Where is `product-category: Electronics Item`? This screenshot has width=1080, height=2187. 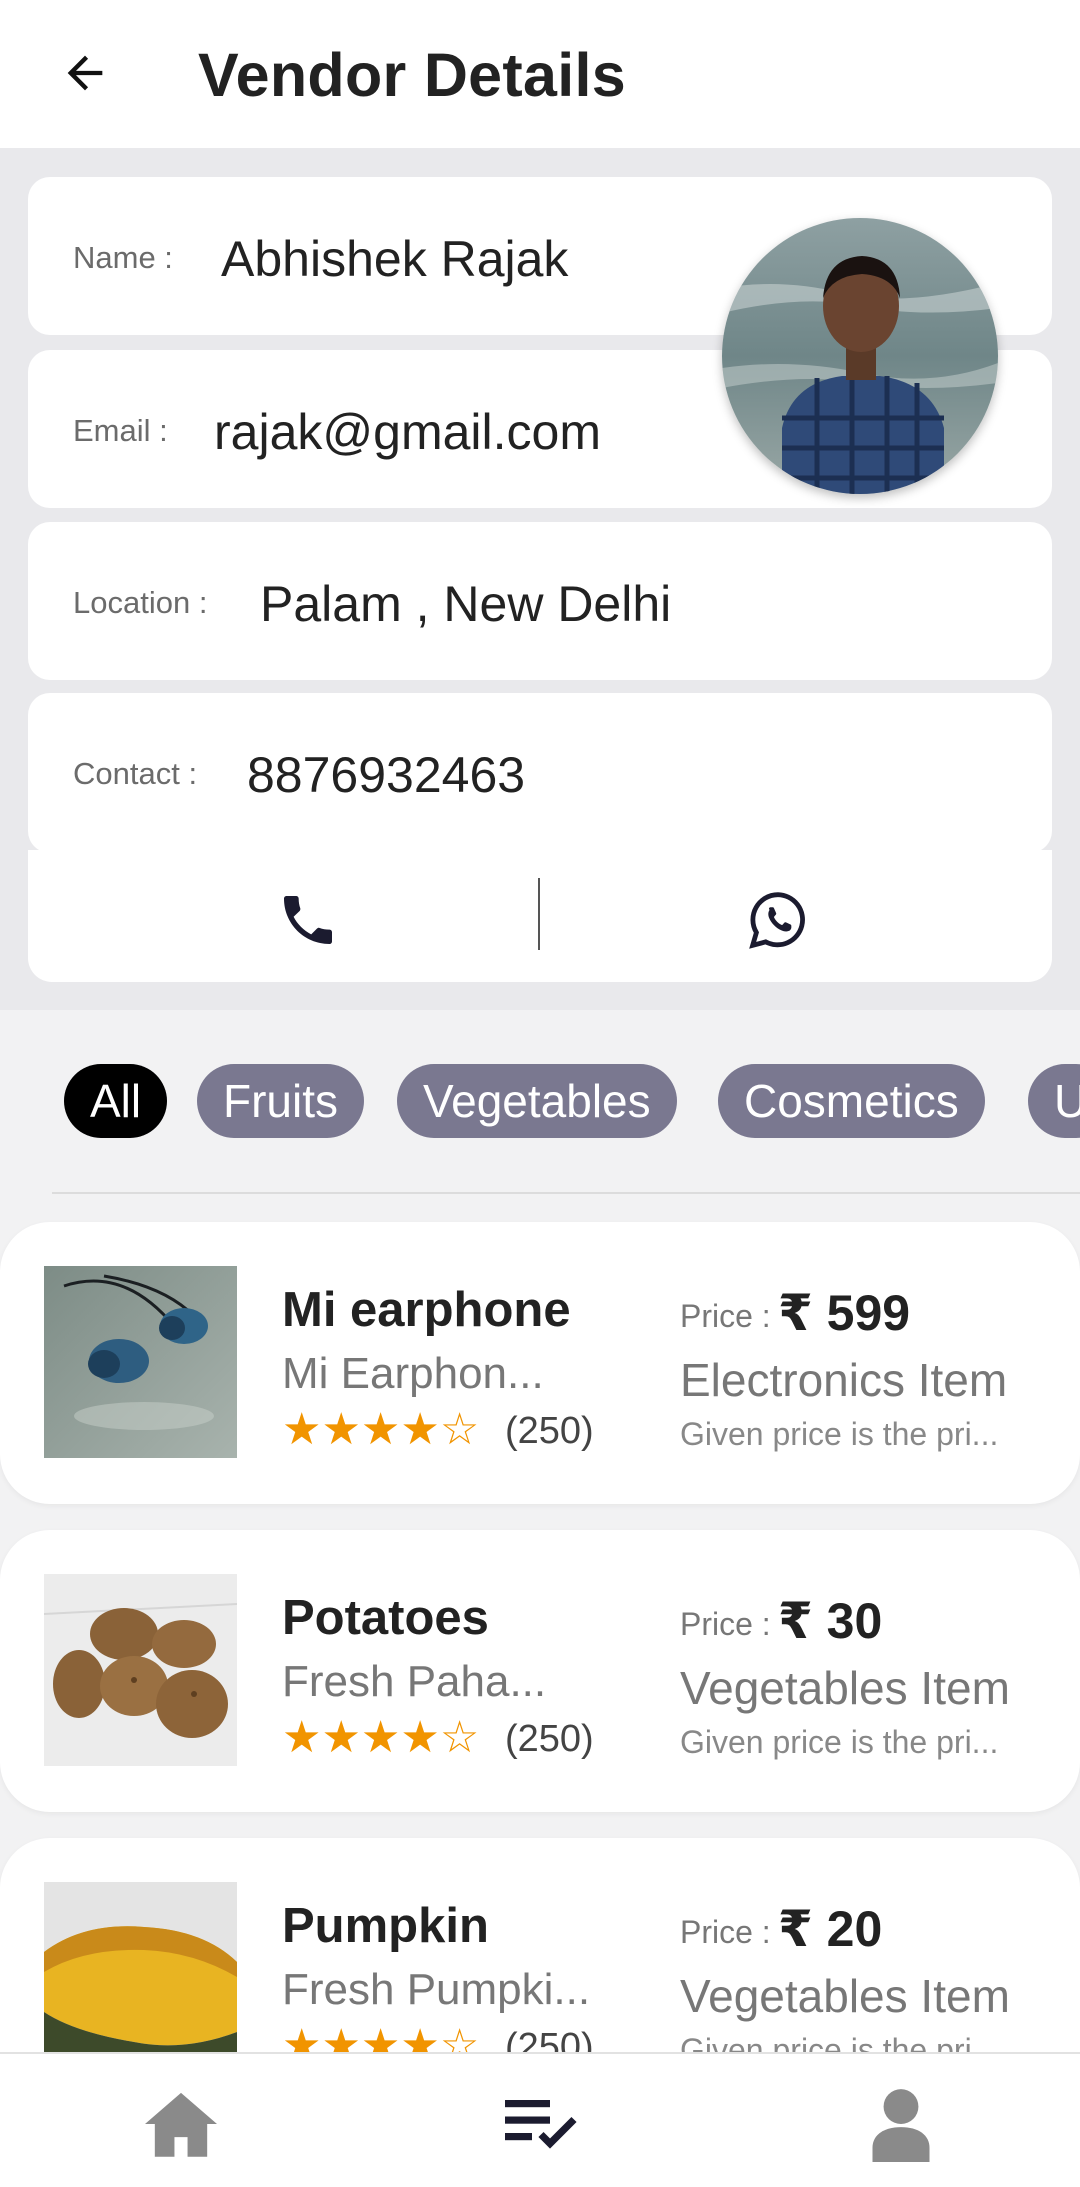
product-category: Electronics Item is located at coordinates (844, 1380).